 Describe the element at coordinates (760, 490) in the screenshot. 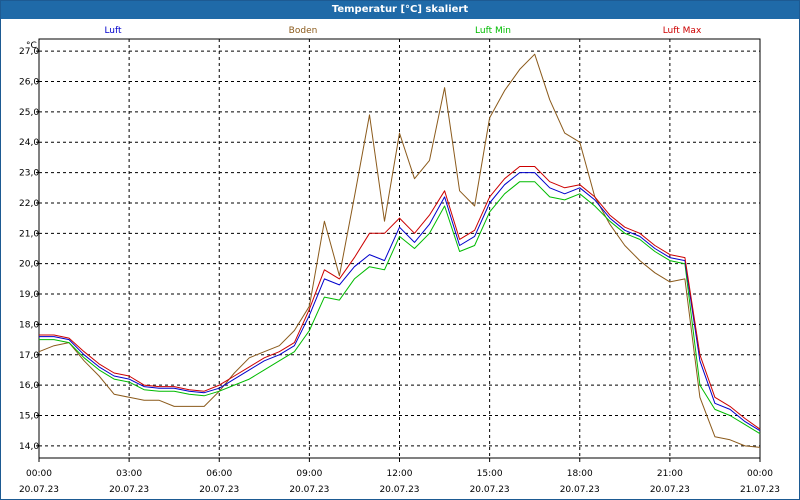

I see `x-tick-date: 21.07.23` at that location.